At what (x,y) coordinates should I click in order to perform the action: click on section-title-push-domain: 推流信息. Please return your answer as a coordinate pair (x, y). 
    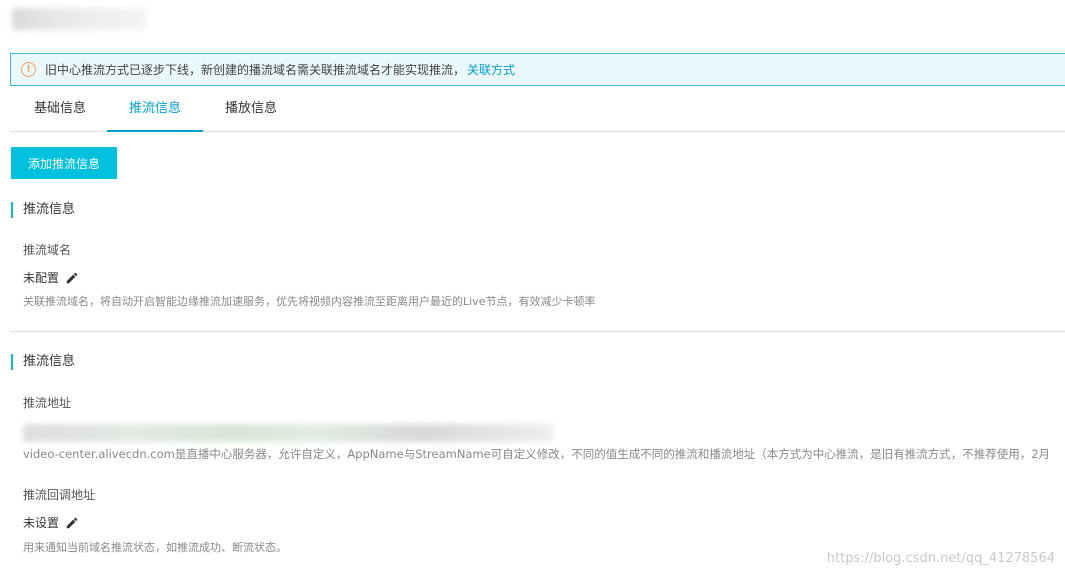
    Looking at the image, I should click on (43, 210).